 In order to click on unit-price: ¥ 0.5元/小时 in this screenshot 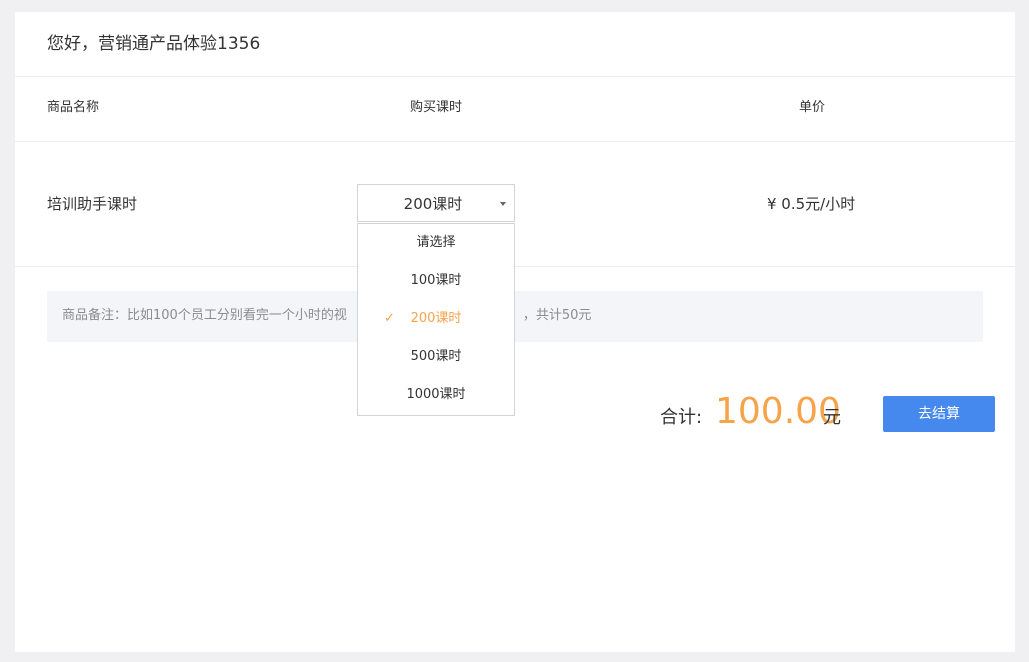, I will do `click(811, 204)`.